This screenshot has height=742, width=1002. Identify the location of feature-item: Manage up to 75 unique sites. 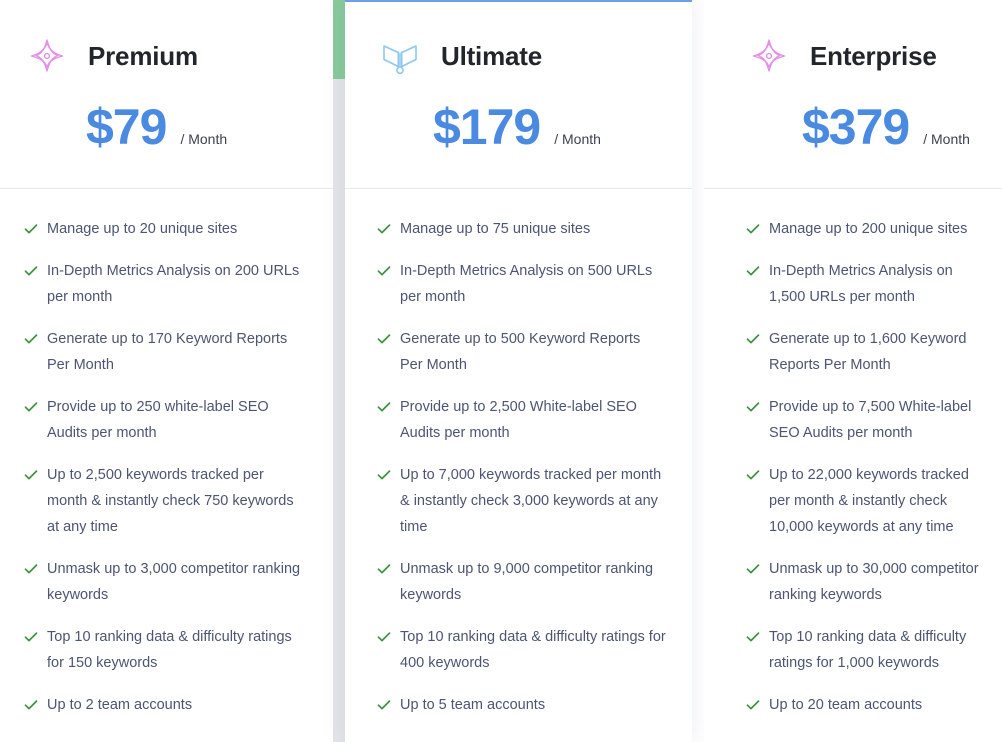
(521, 229).